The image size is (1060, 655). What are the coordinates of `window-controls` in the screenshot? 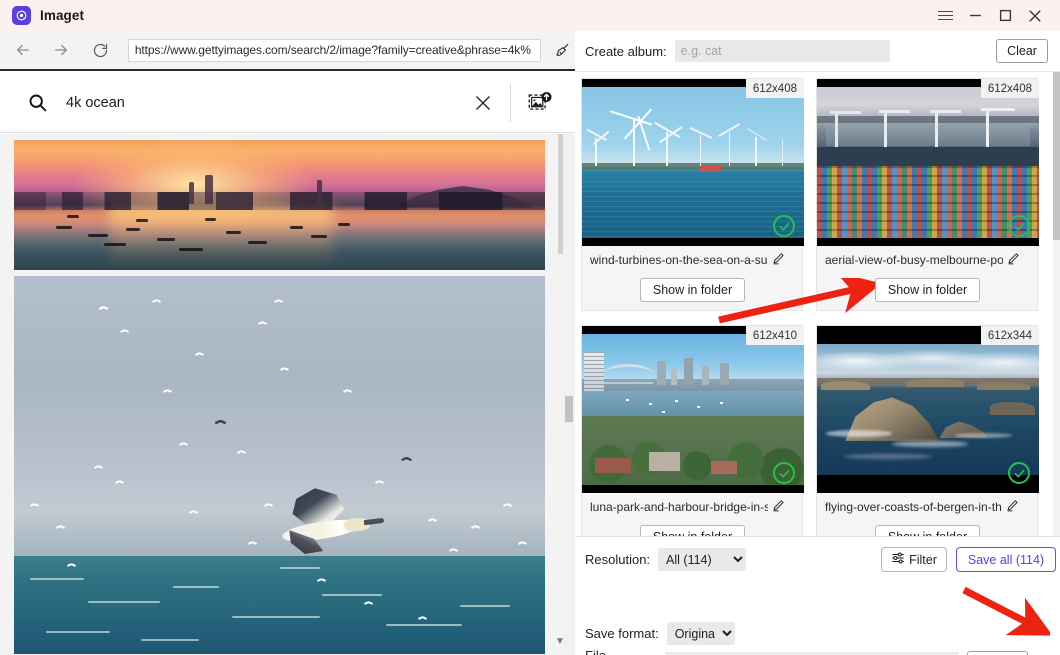 It's located at (995, 15).